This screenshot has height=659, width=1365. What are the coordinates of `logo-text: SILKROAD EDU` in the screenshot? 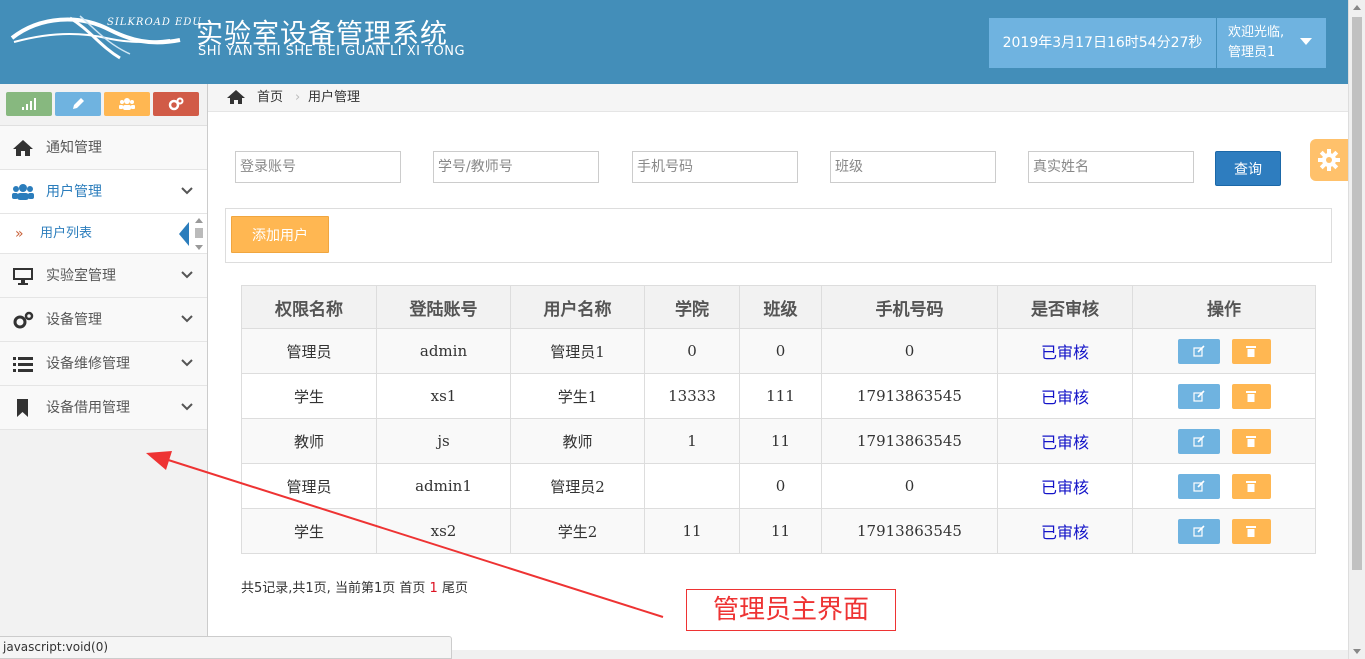 It's located at (154, 22).